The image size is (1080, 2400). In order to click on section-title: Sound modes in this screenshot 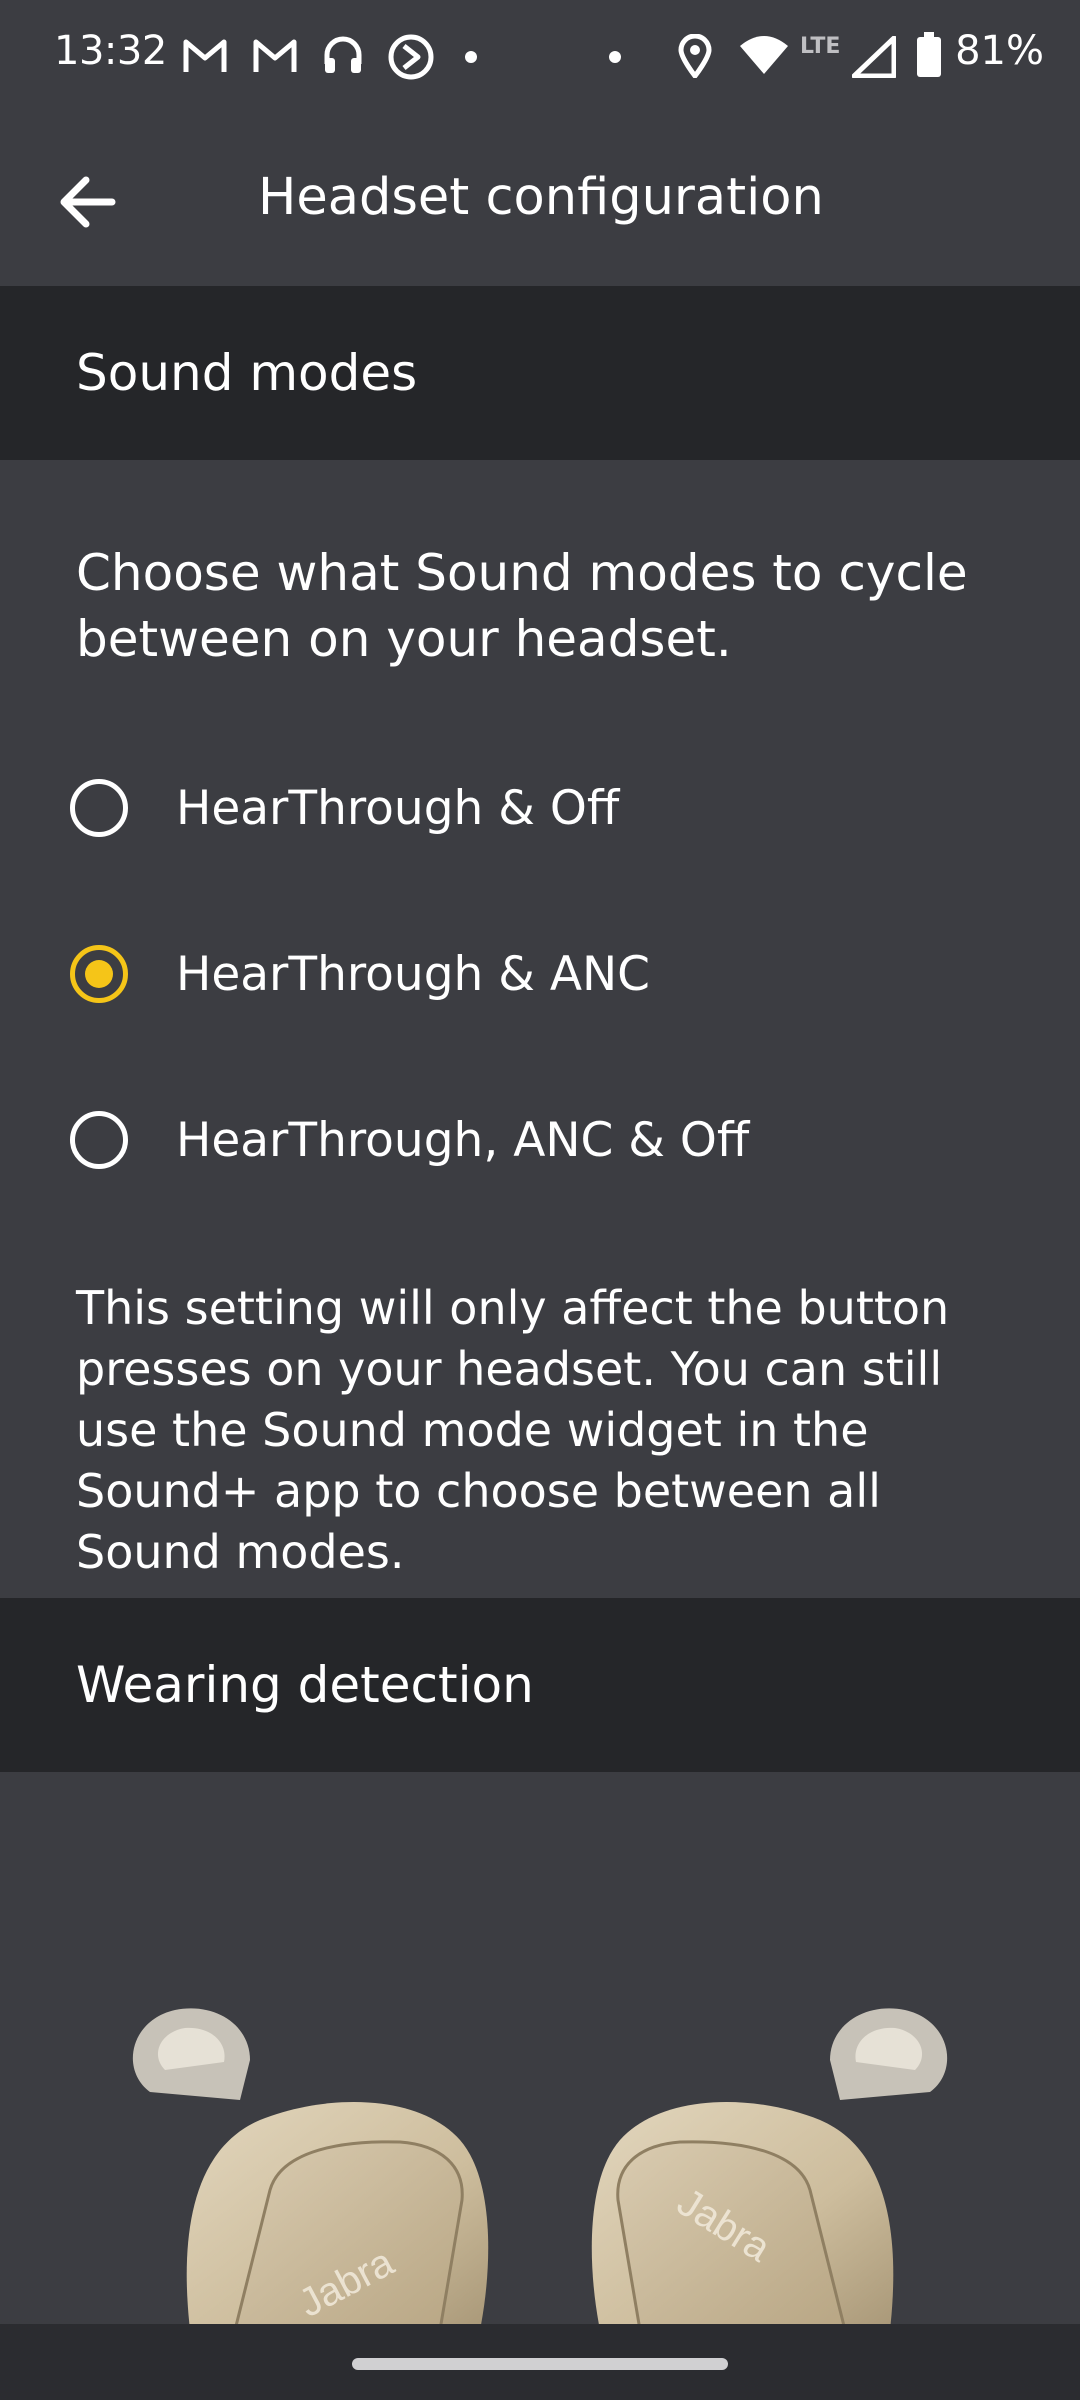, I will do `click(247, 373)`.